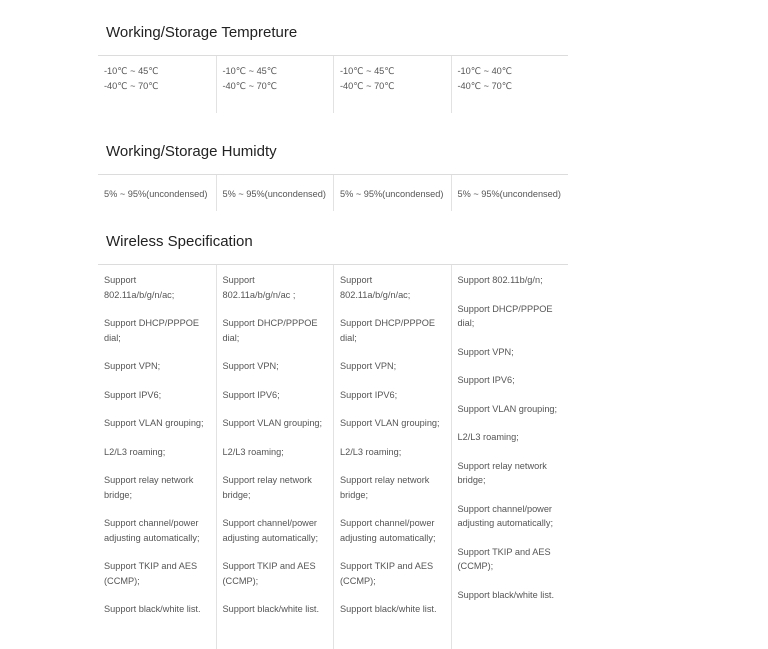  I want to click on wireless-spec-item: Support 802.11b/g/n;, so click(511, 280).